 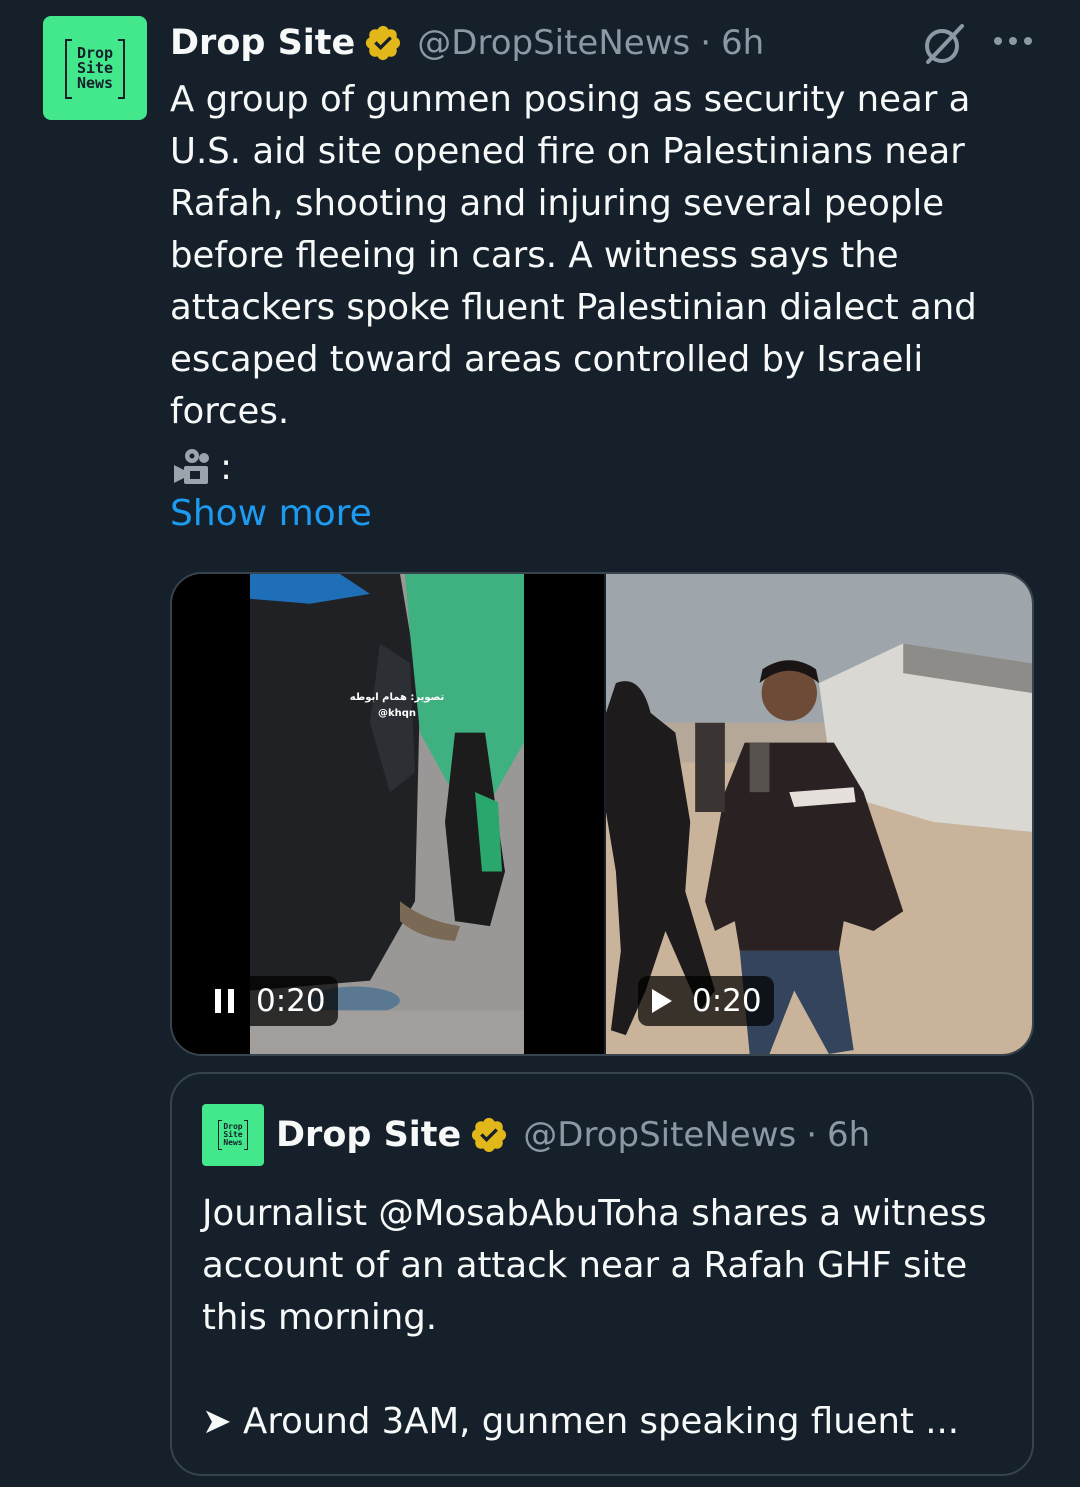 I want to click on video-player-1: تصوير: همام ابوطه @khqn 0:20, so click(x=389, y=814).